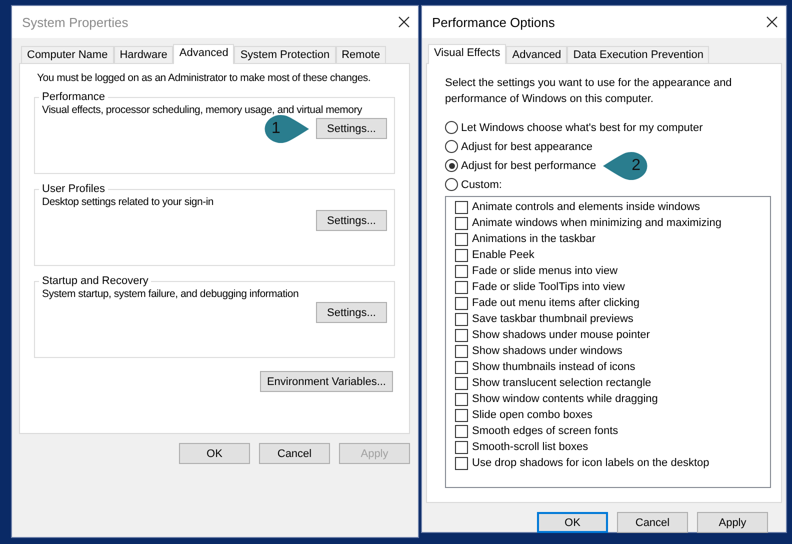  Describe the element at coordinates (534, 239) in the screenshot. I see `effect-label: Animations in the taskbar` at that location.